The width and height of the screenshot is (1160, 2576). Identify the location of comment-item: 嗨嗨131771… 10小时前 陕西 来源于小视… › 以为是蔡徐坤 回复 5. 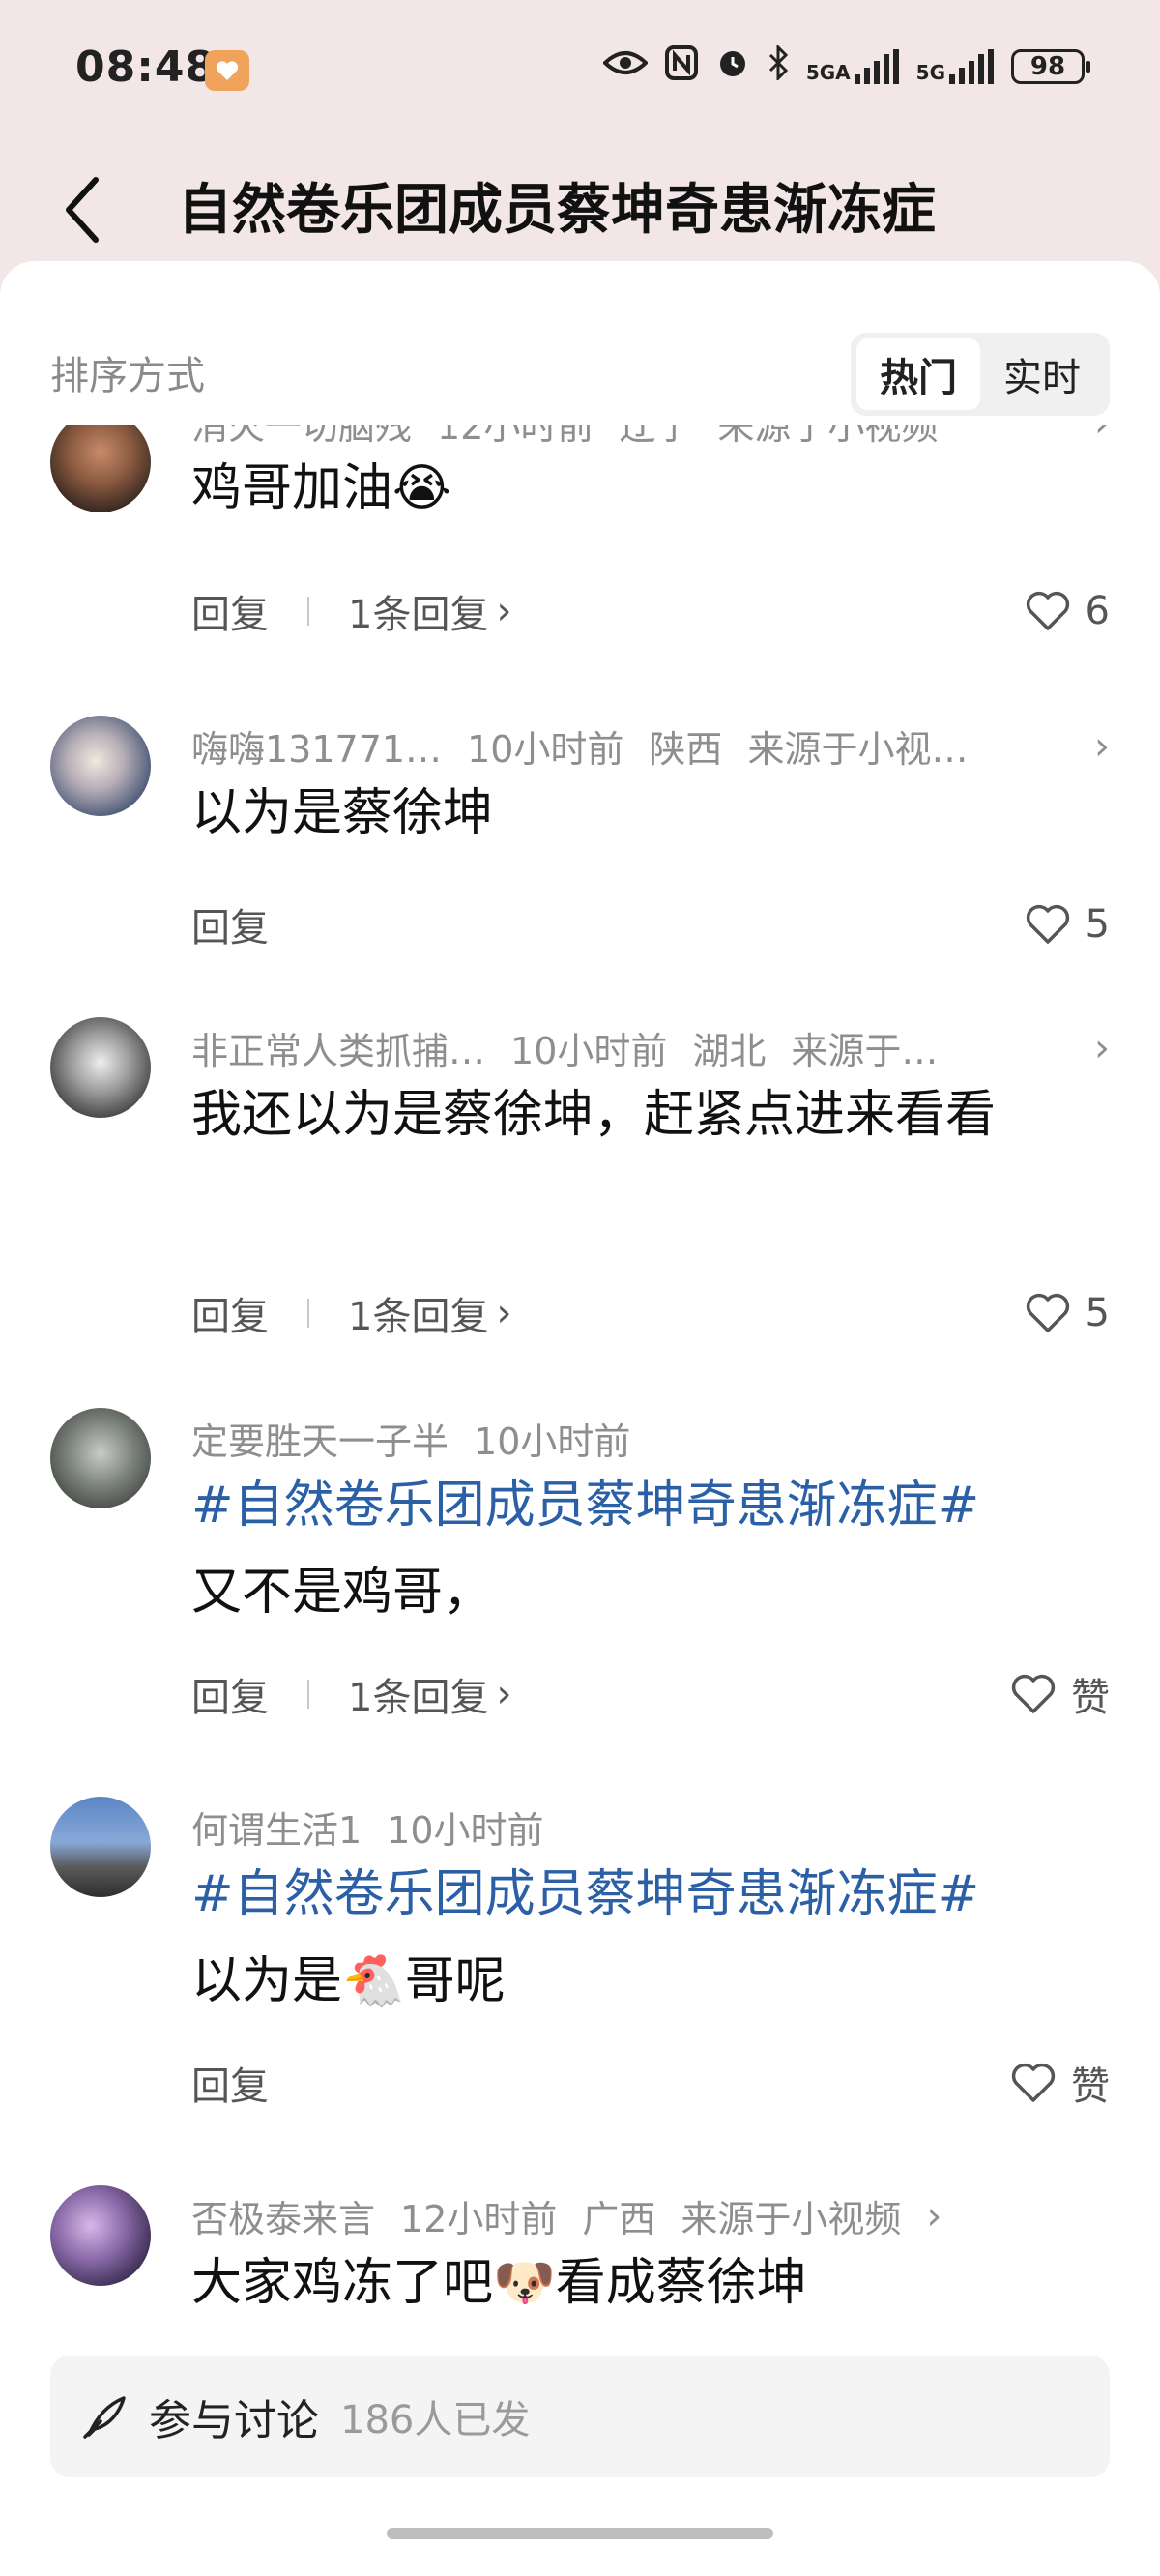
(580, 870).